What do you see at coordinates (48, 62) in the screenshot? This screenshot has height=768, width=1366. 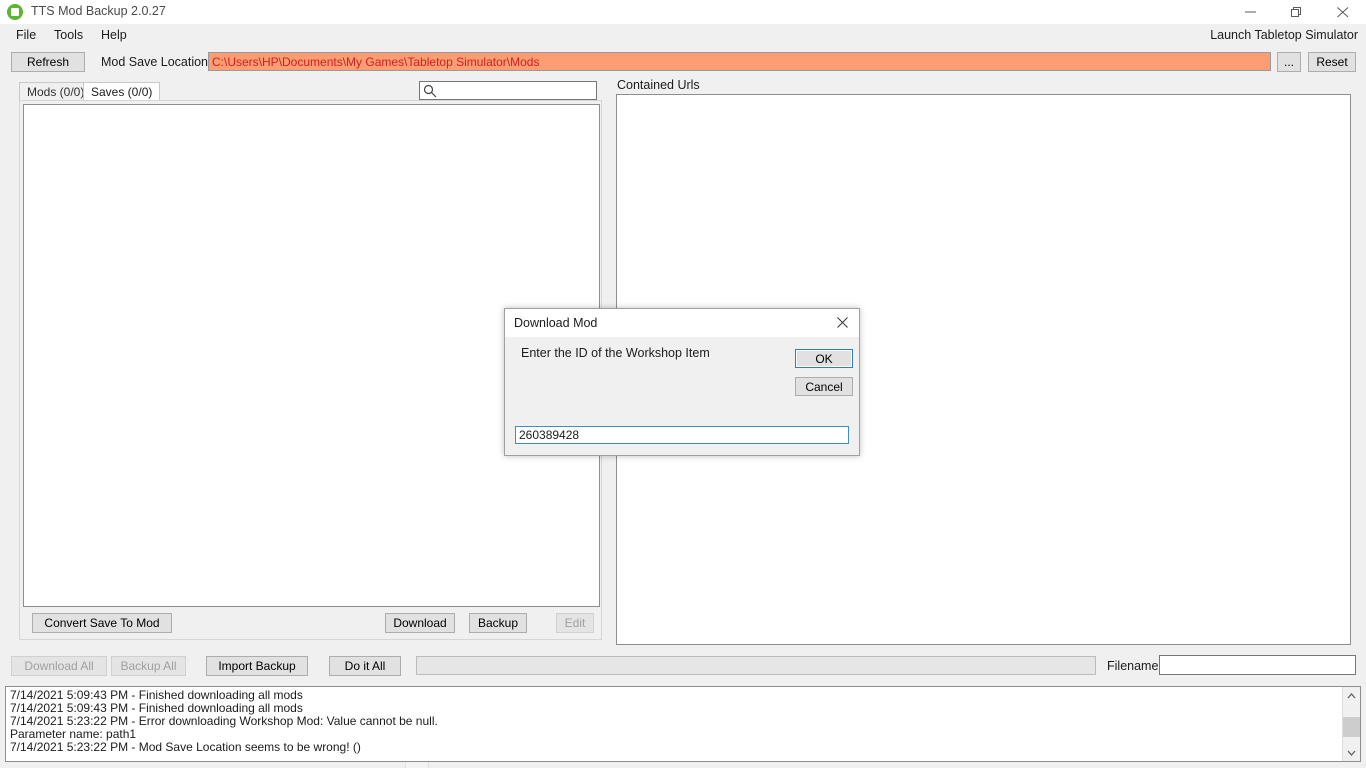 I see `refresh-button: Refresh` at bounding box center [48, 62].